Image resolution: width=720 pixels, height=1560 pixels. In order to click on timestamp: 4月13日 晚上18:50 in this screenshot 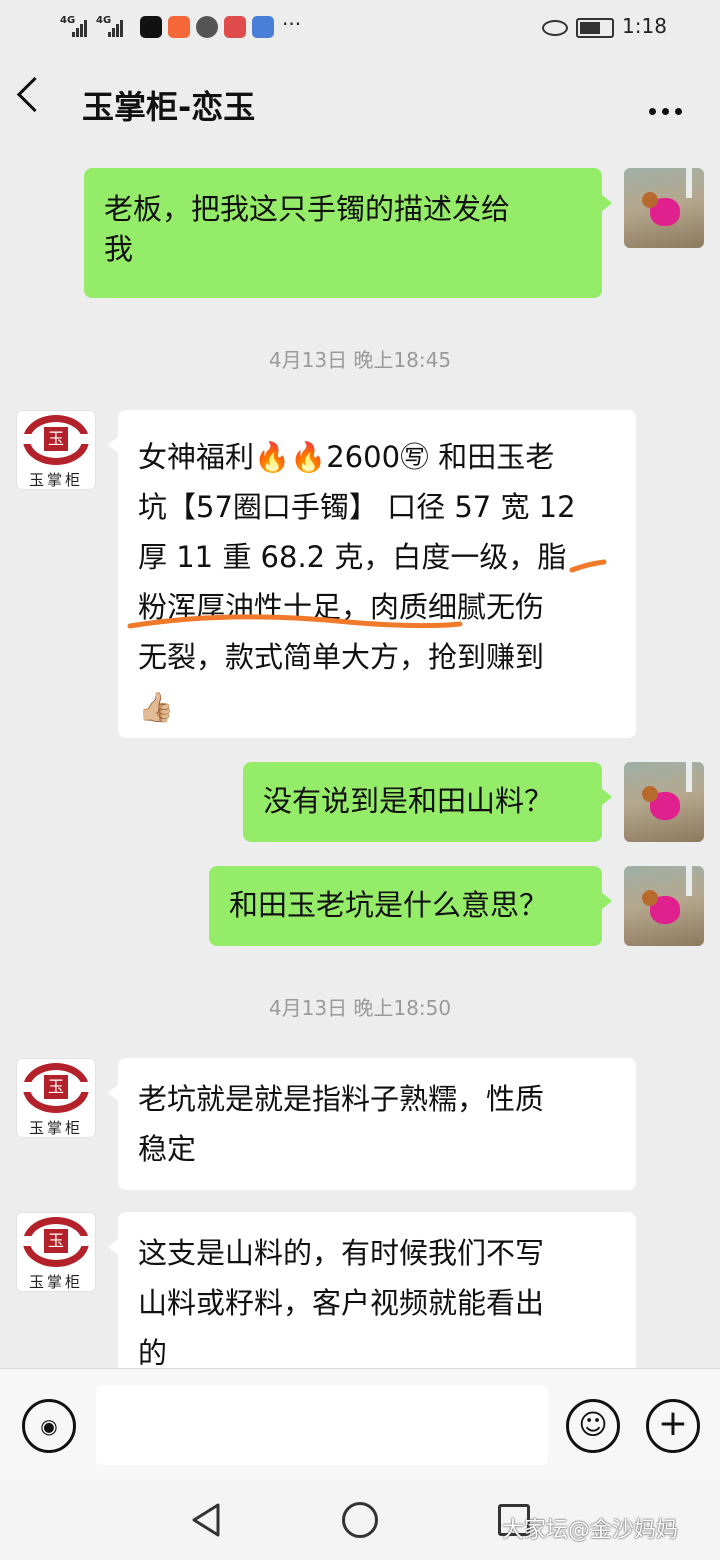, I will do `click(360, 1008)`.